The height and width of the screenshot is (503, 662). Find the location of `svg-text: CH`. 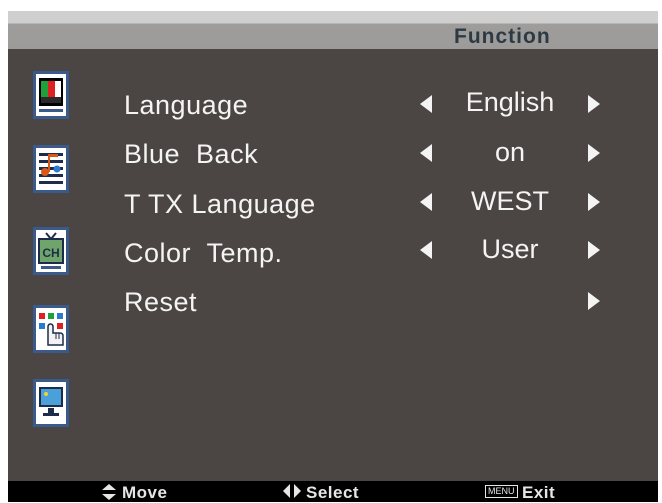

svg-text: CH is located at coordinates (50, 253).